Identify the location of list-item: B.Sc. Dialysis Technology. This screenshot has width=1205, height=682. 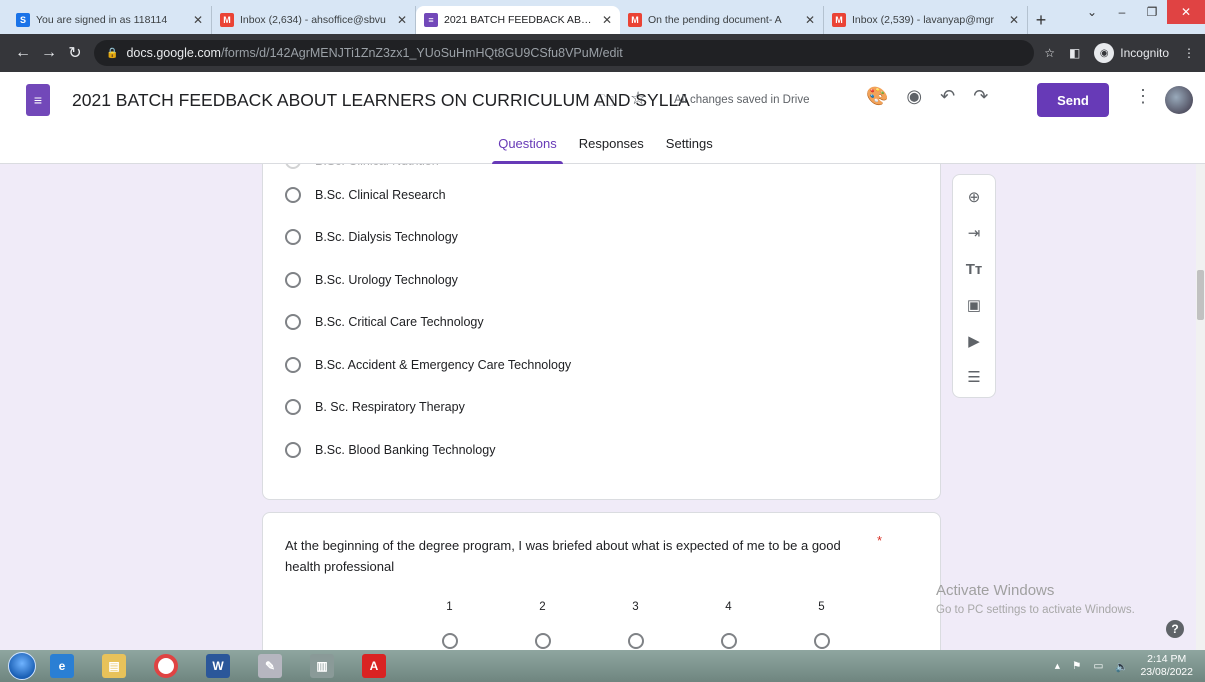
(371, 237).